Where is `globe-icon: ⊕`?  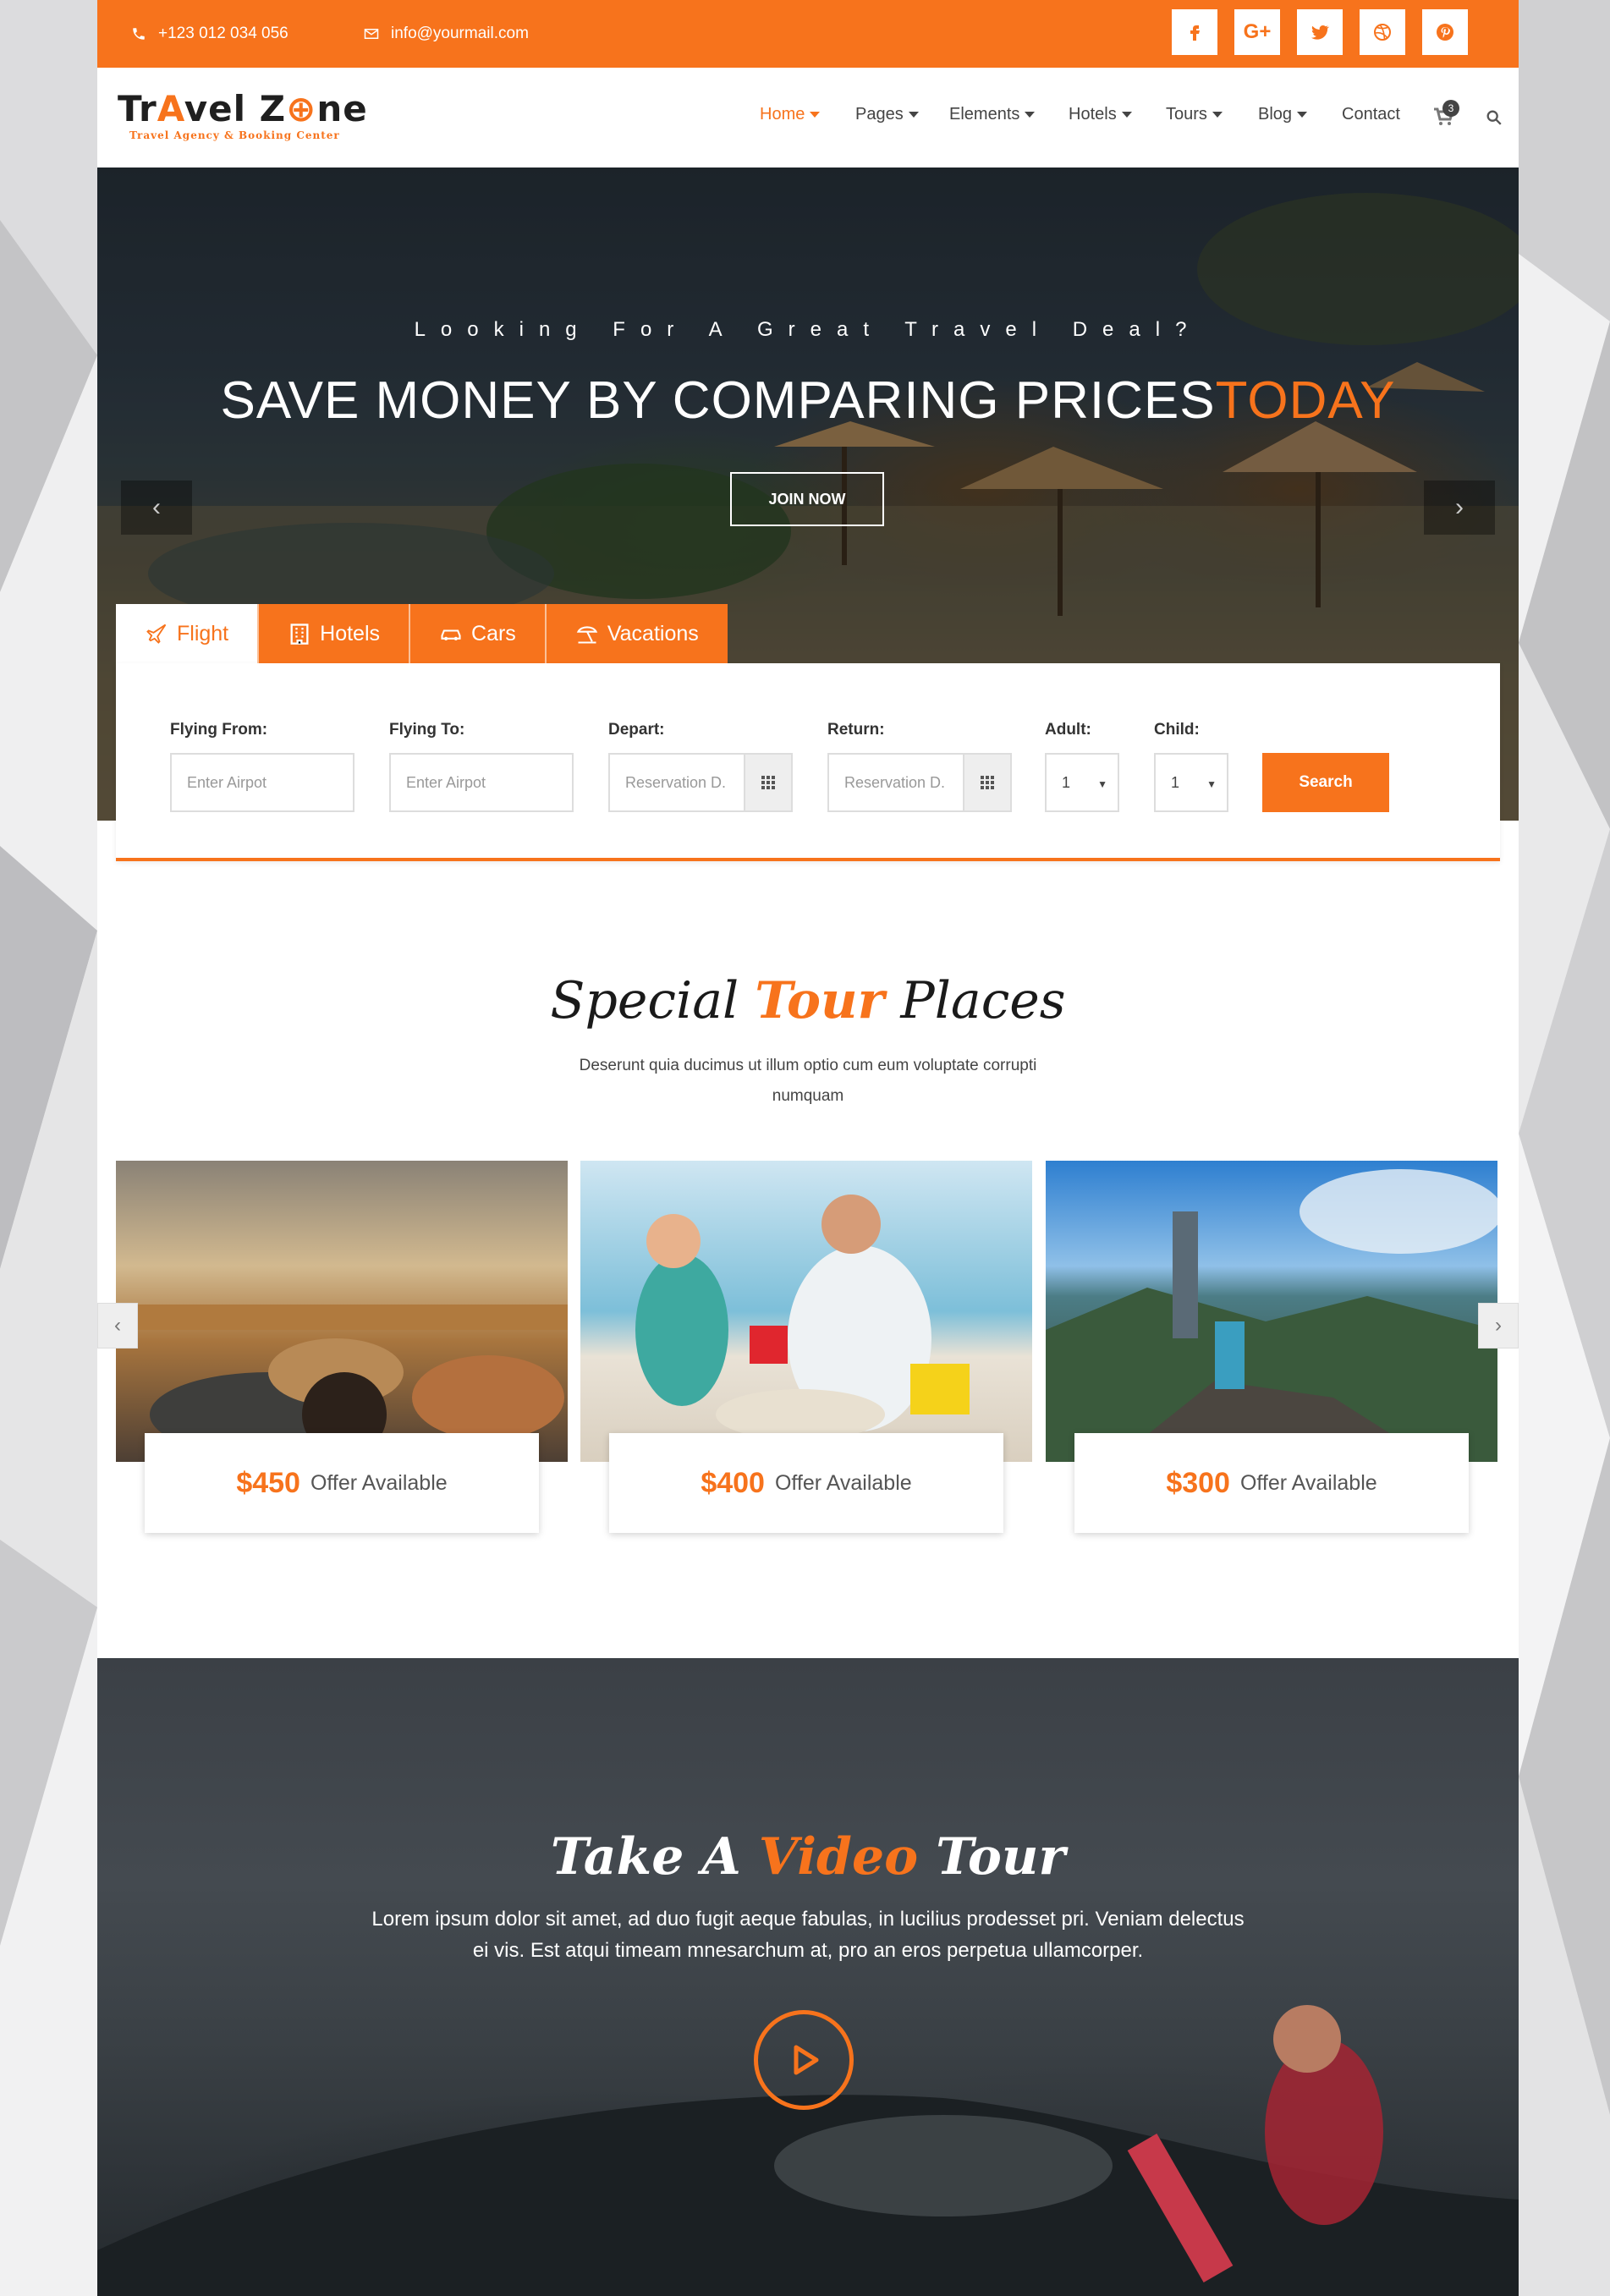 globe-icon: ⊕ is located at coordinates (301, 108).